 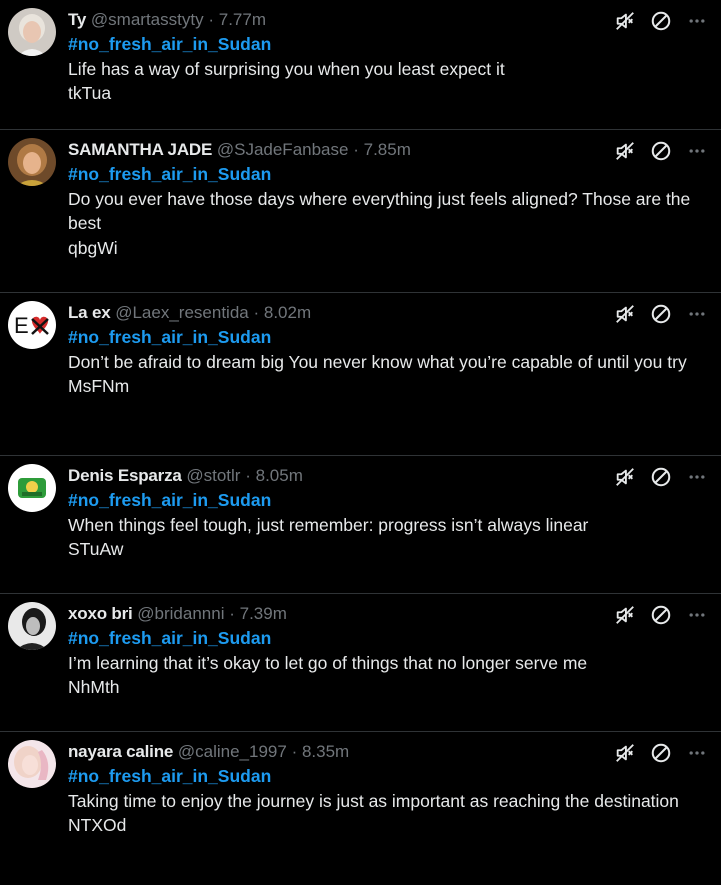 What do you see at coordinates (94, 687) in the screenshot?
I see `post-code: NhMth` at bounding box center [94, 687].